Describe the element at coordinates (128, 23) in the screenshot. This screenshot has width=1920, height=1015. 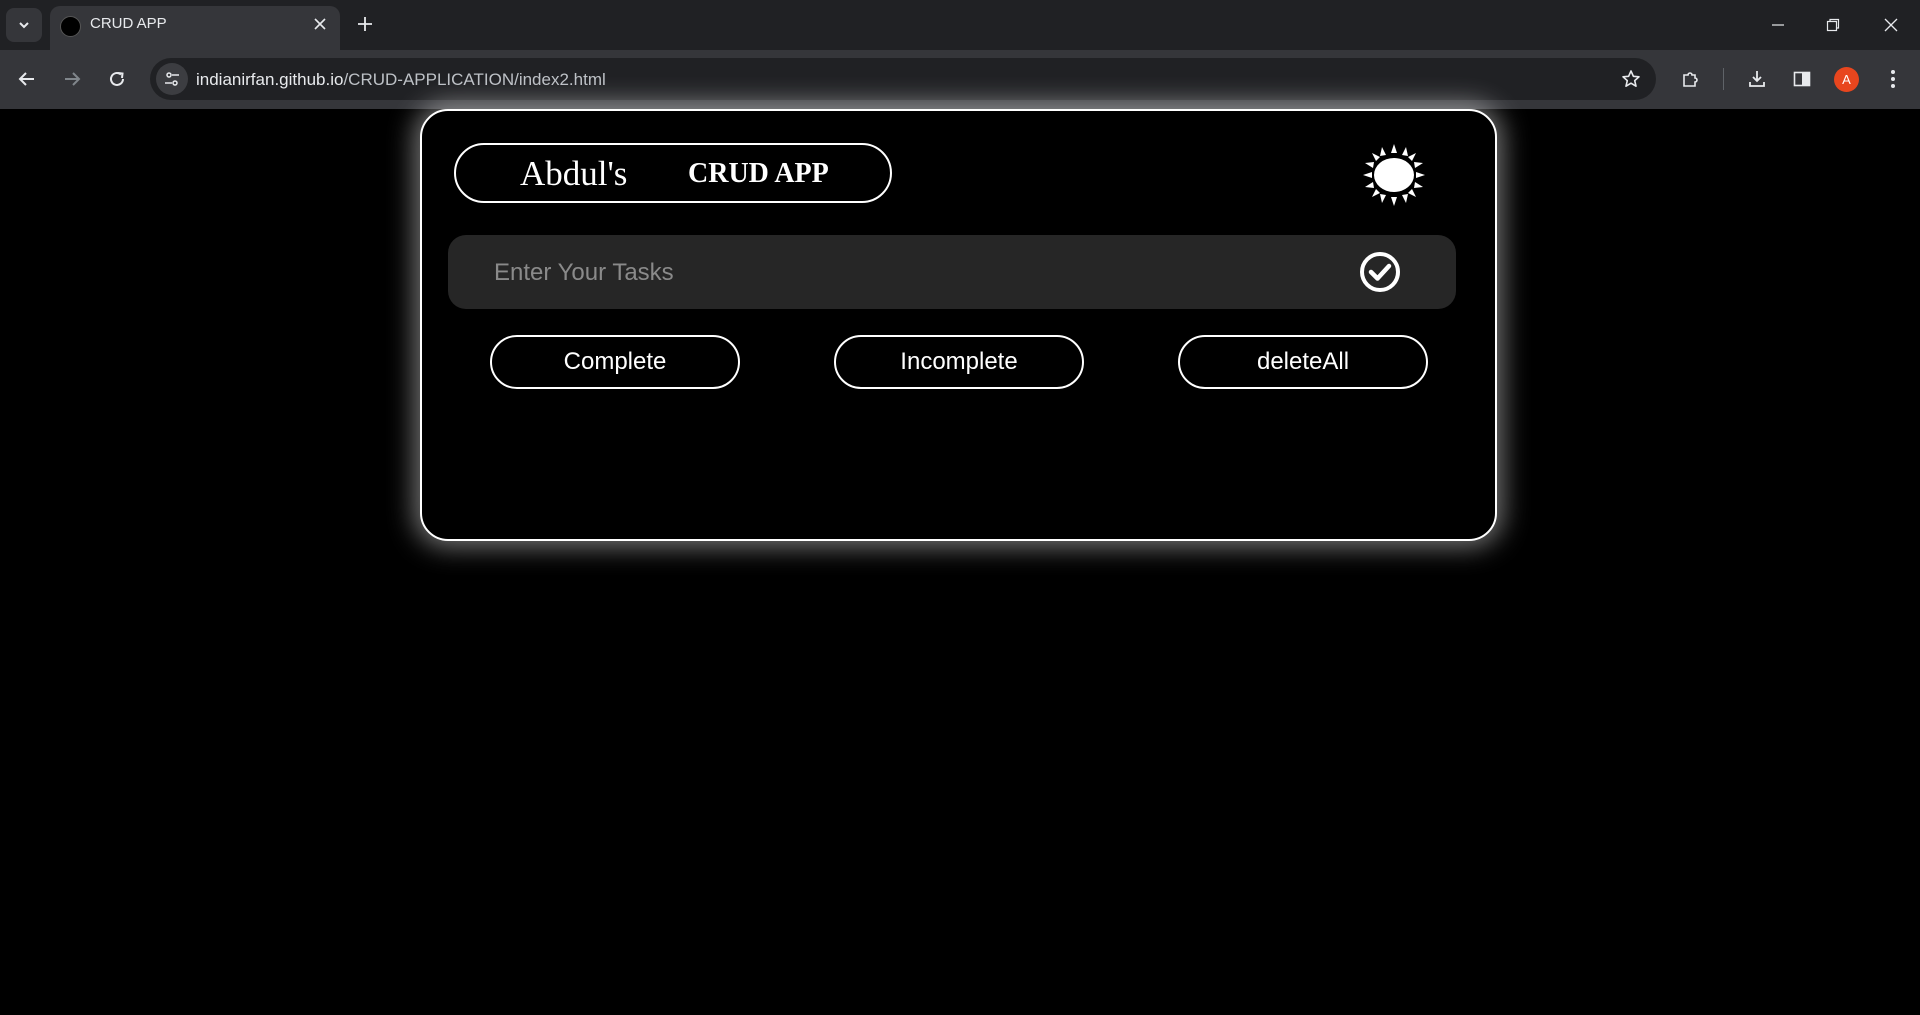
I see `tab-title: CRUD APP` at that location.